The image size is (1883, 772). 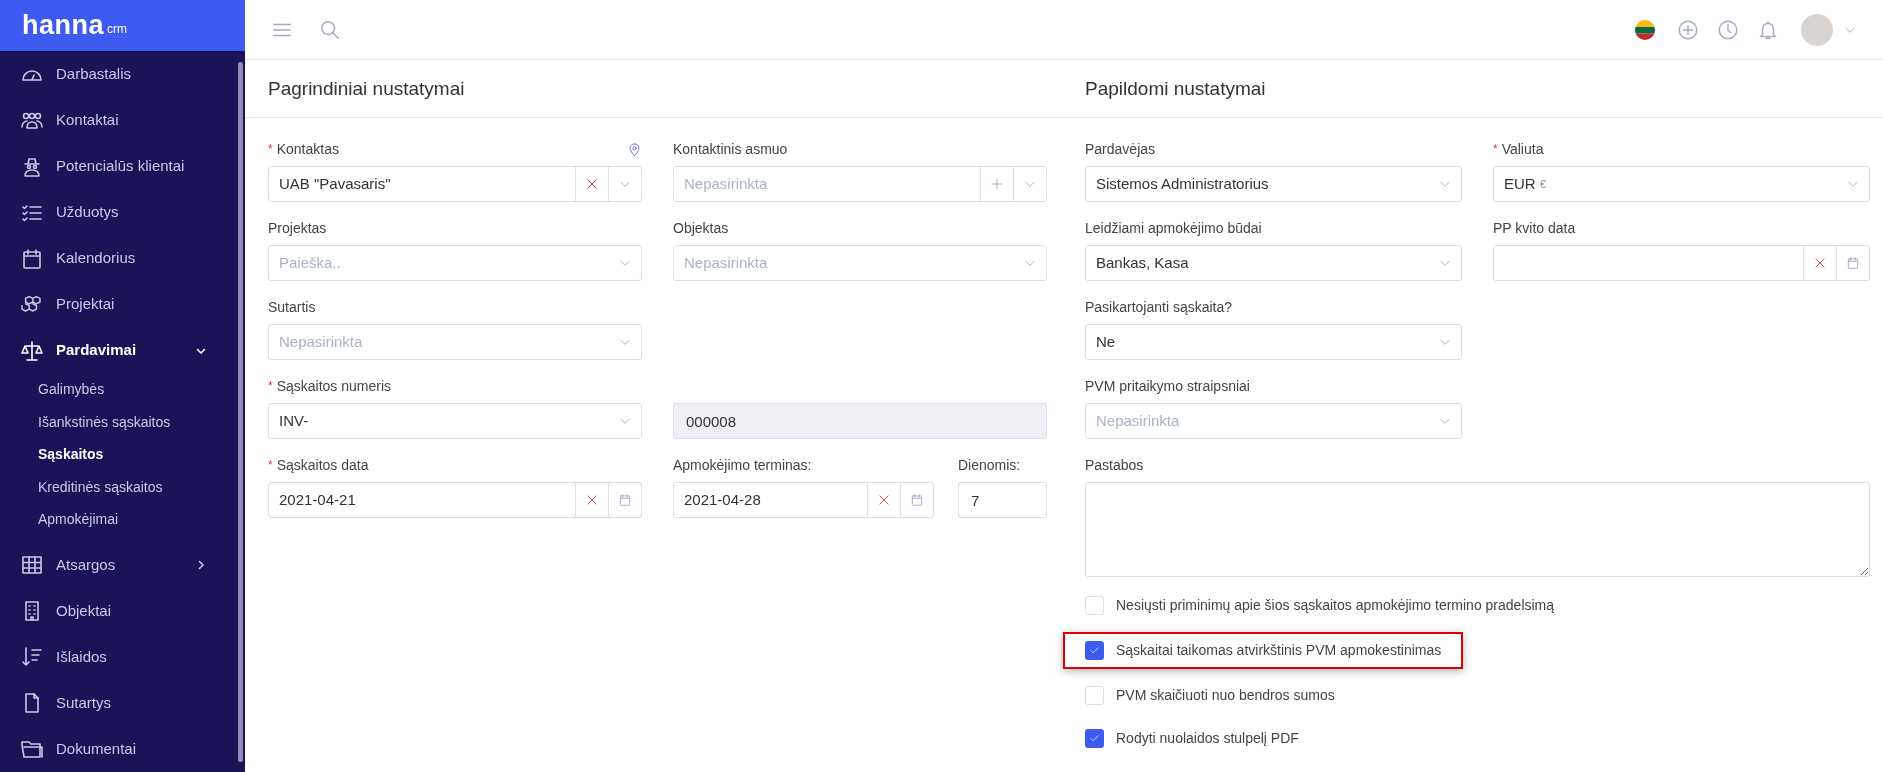 I want to click on sidebar-item: Pardavimai, so click(x=122, y=350).